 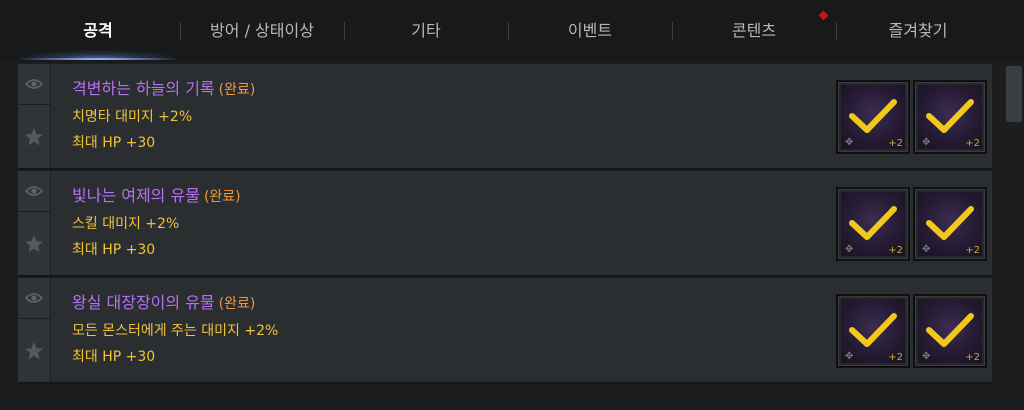 What do you see at coordinates (590, 31) in the screenshot?
I see `tab-event: 이벤트` at bounding box center [590, 31].